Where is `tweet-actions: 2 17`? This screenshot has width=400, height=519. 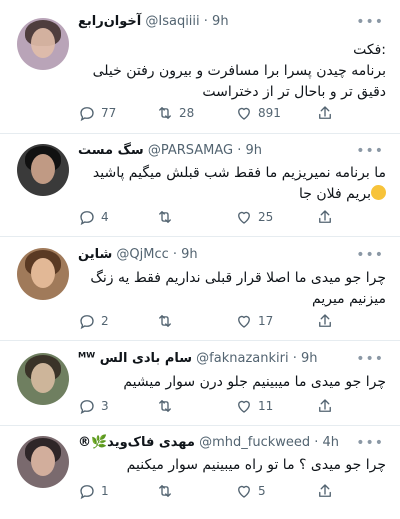 tweet-actions: 2 17 is located at coordinates (214, 321).